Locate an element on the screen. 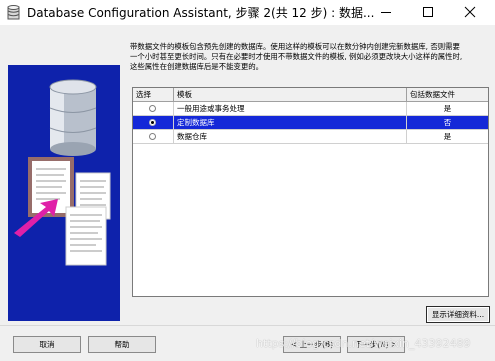 Image resolution: width=495 pixels, height=361 pixels. table-row: 数据仓库 是 is located at coordinates (310, 137).